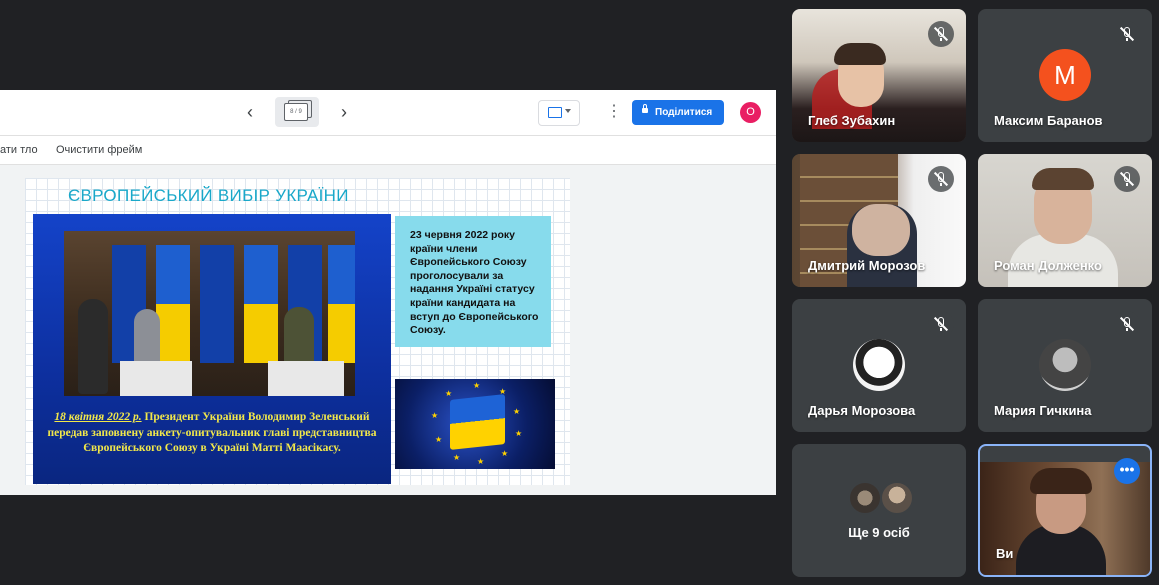 The image size is (1159, 585). I want to click on self-view-tile: ••• Ви, so click(1065, 510).